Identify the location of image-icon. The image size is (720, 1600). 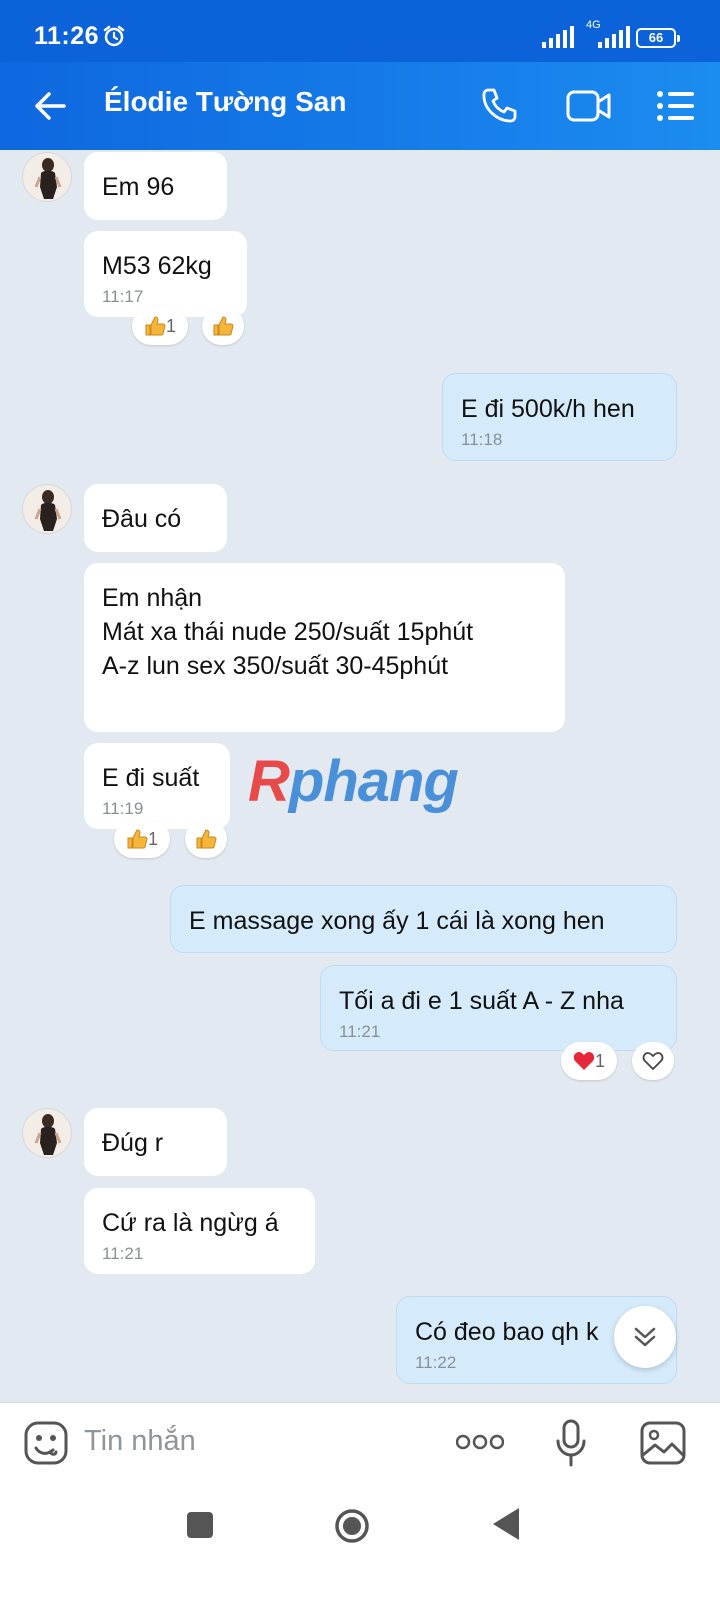
(663, 1445).